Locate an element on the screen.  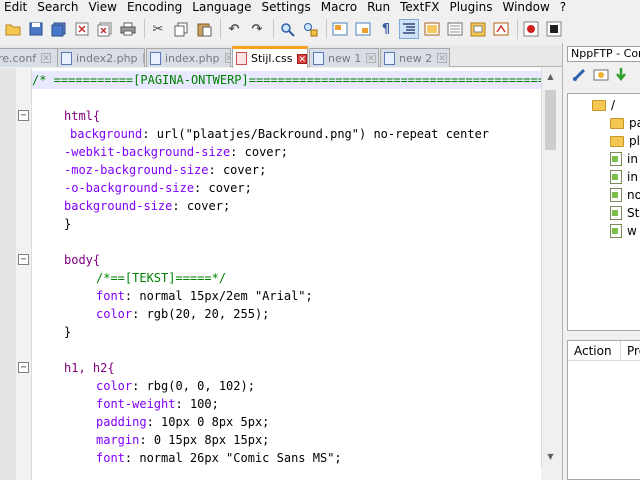
stop-record-icon is located at coordinates (554, 29).